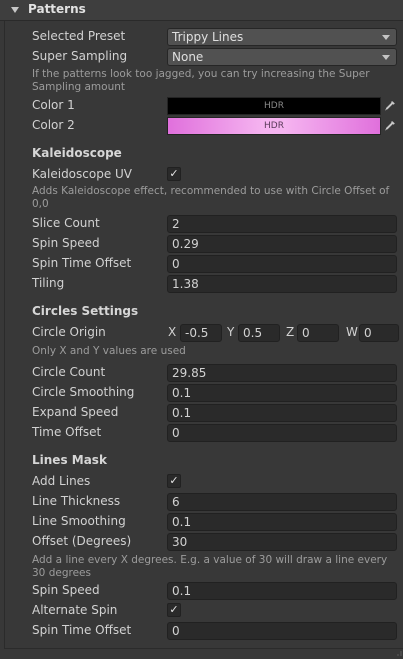 The width and height of the screenshot is (403, 659). What do you see at coordinates (79, 521) in the screenshot?
I see `line-smoothing-label: Line Smoothing` at bounding box center [79, 521].